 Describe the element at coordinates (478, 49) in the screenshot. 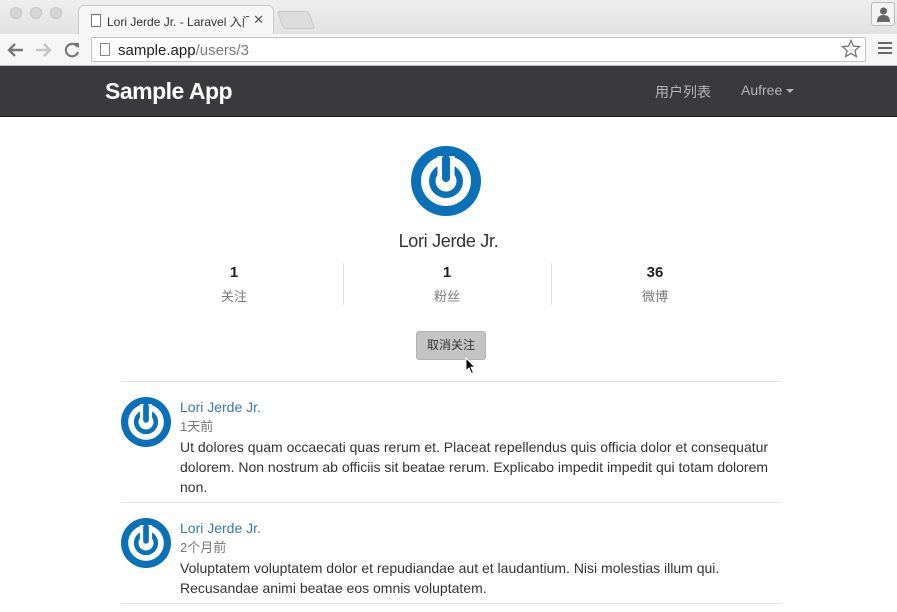

I see `address-bar: sample.app/users/3` at that location.